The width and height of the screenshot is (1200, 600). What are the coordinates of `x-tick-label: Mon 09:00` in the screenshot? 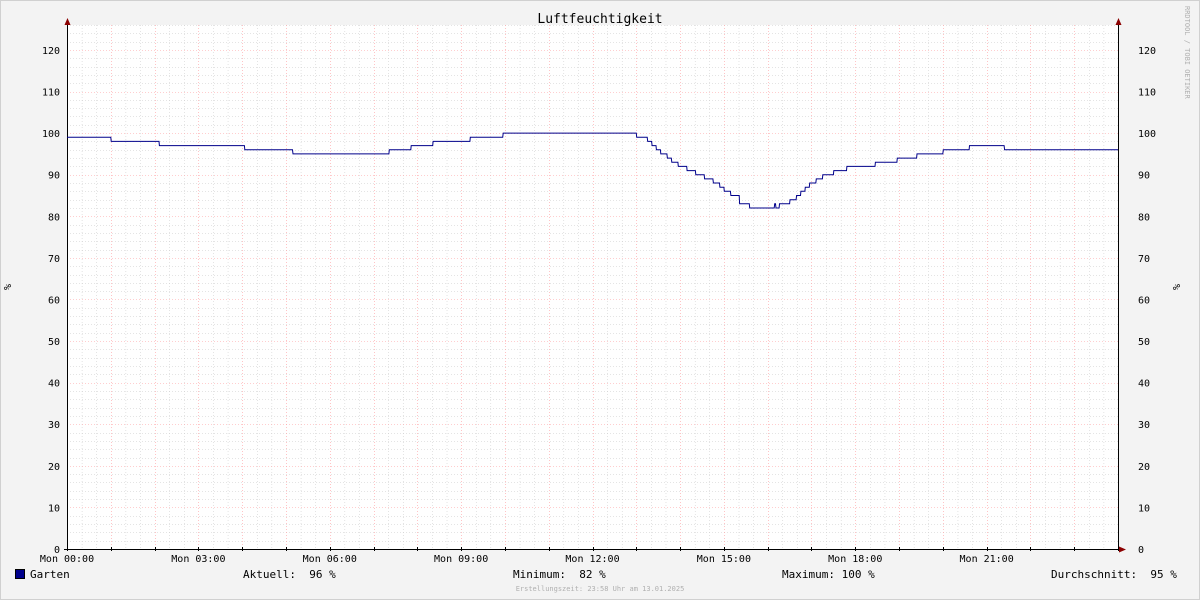 It's located at (461, 559).